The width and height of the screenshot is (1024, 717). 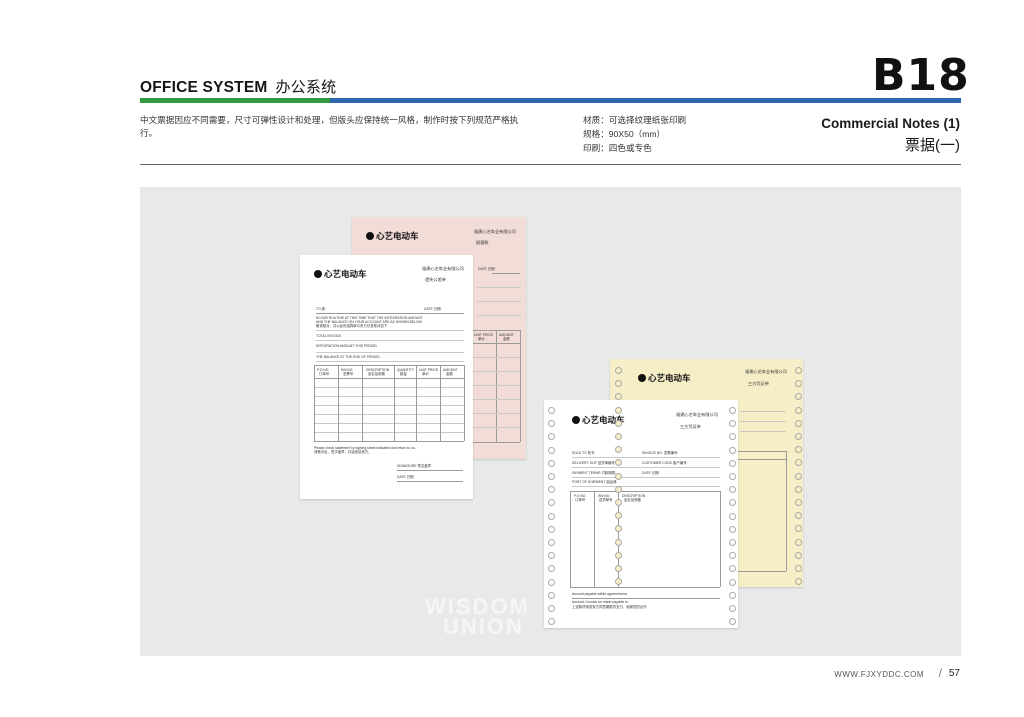 I want to click on blue-accent-bar, so click(x=645, y=100).